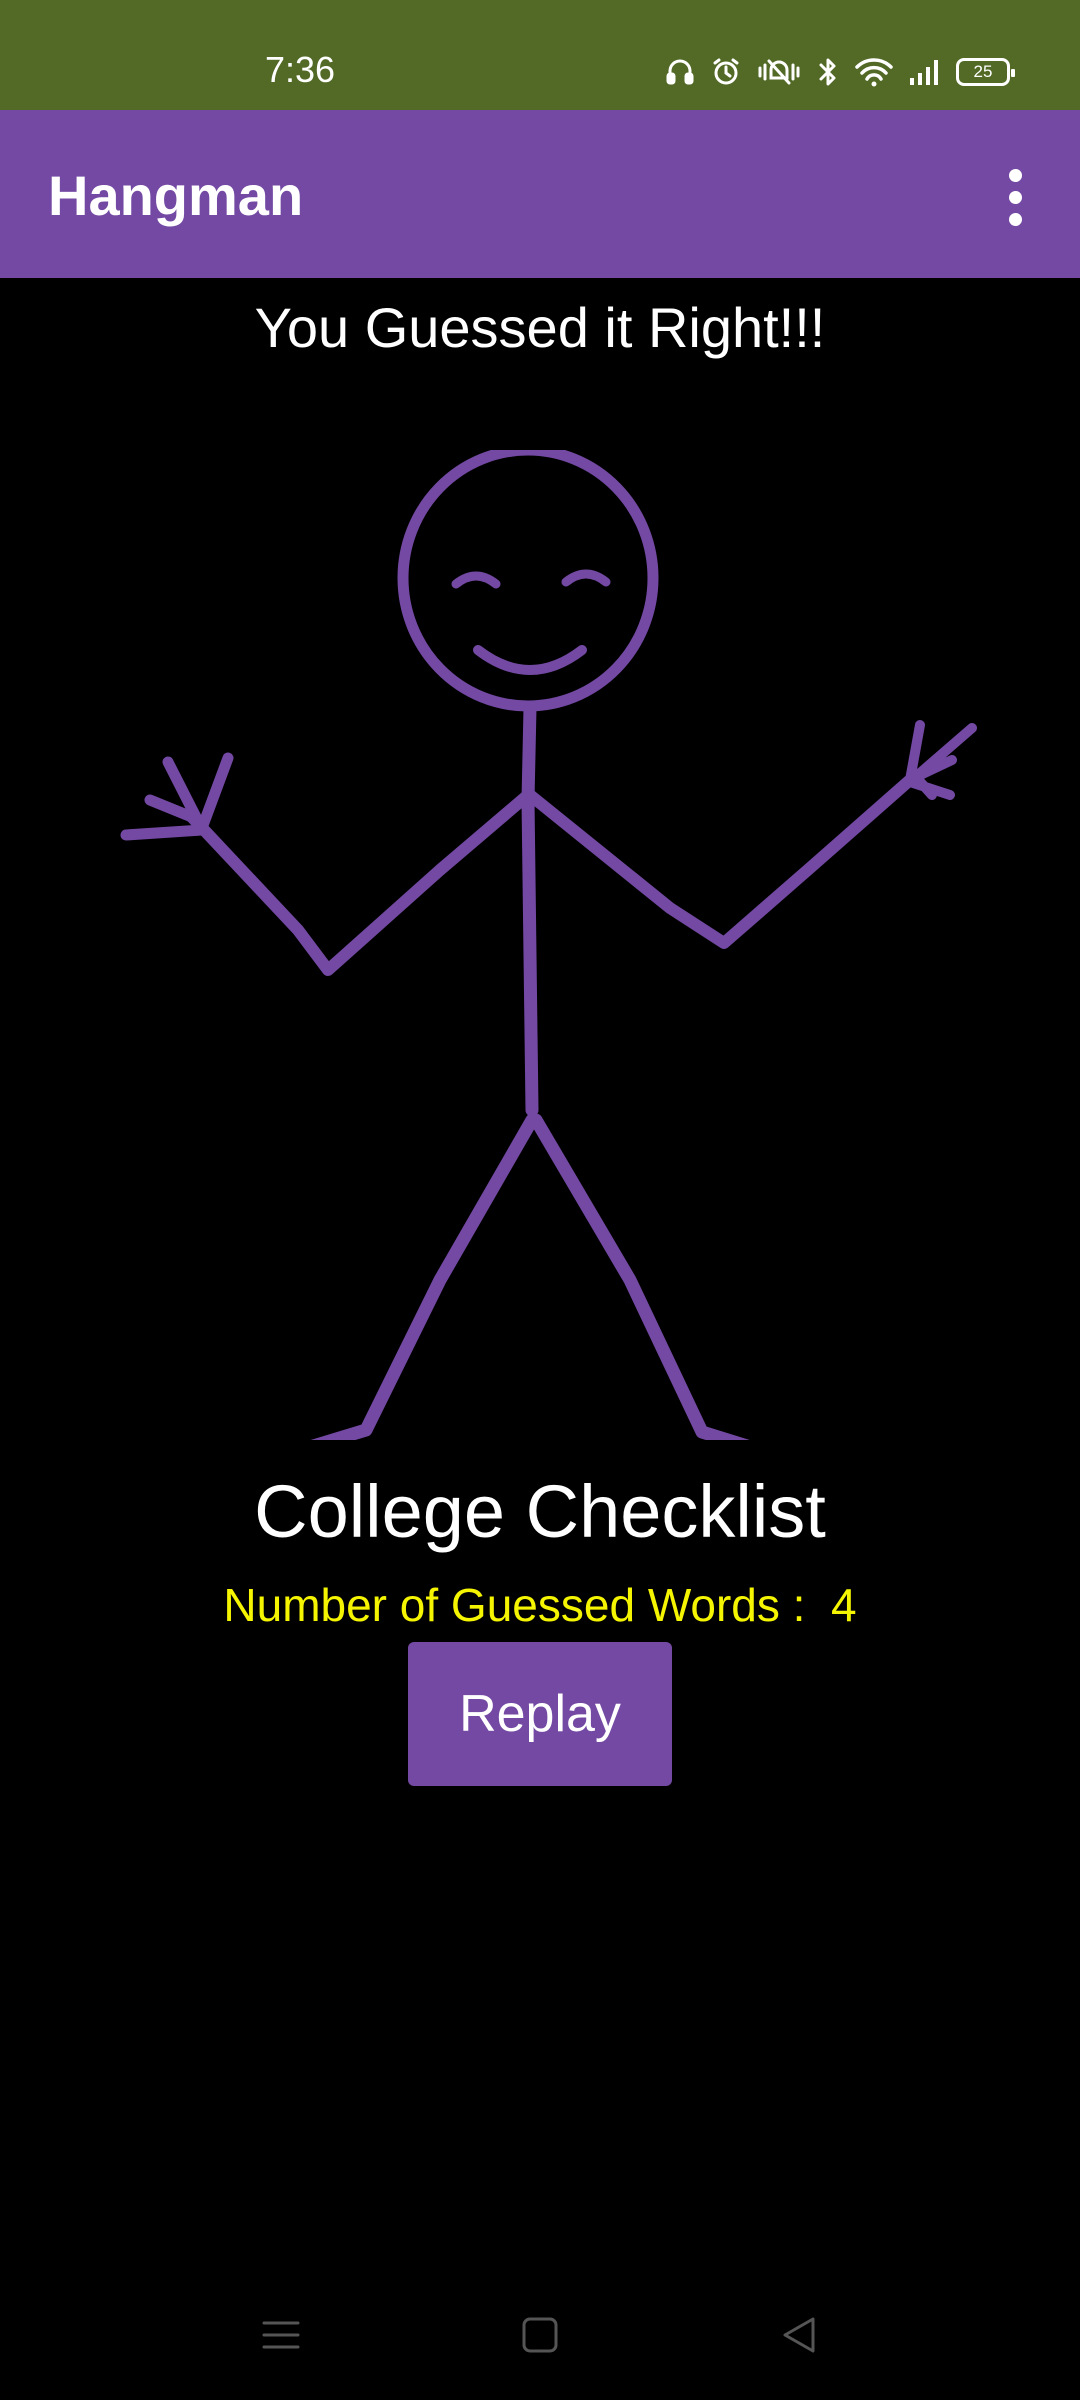 The width and height of the screenshot is (1080, 2400). I want to click on navigation-bar, so click(540, 2335).